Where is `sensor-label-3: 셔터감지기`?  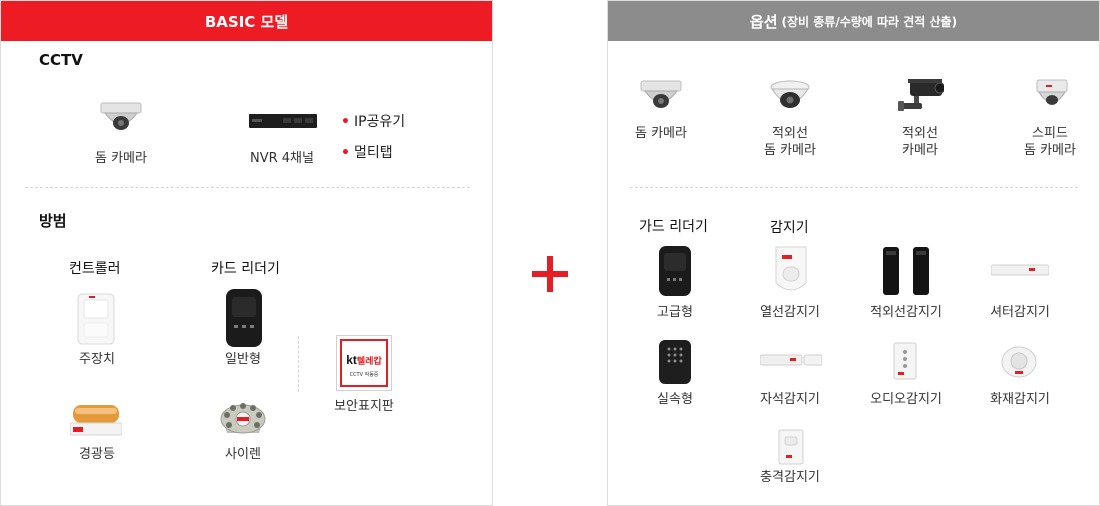
sensor-label-3: 셔터감지기 is located at coordinates (1020, 312).